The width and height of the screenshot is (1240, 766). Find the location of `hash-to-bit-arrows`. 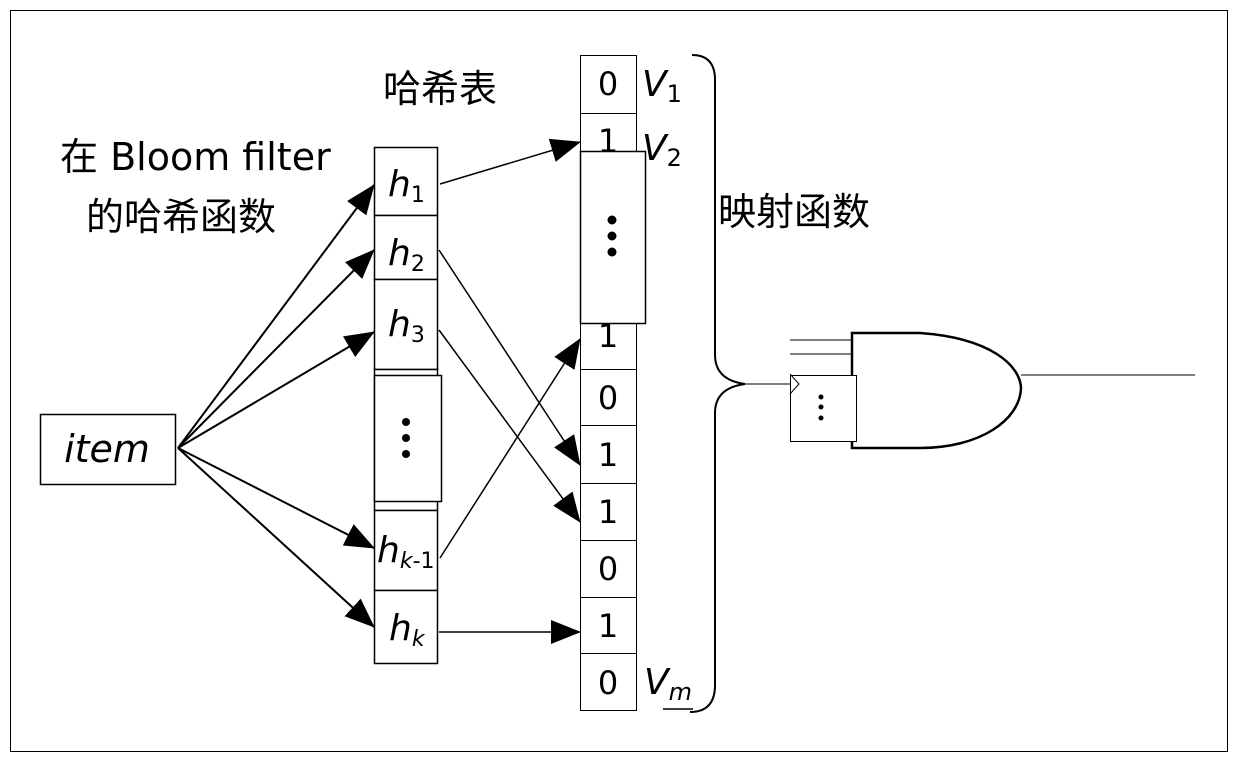

hash-to-bit-arrows is located at coordinates (509, 391).